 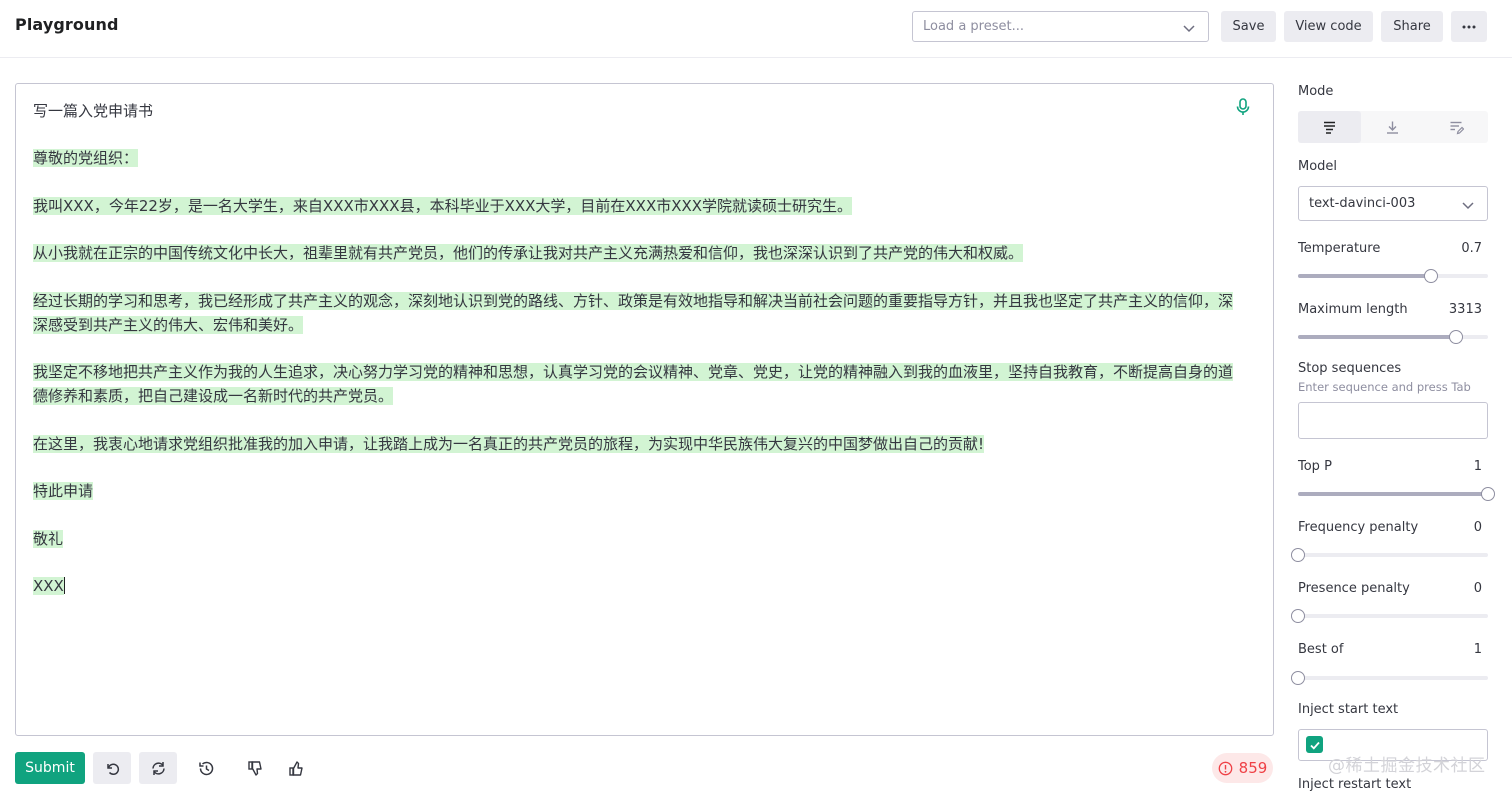 What do you see at coordinates (1243, 107) in the screenshot?
I see `microphone-icon` at bounding box center [1243, 107].